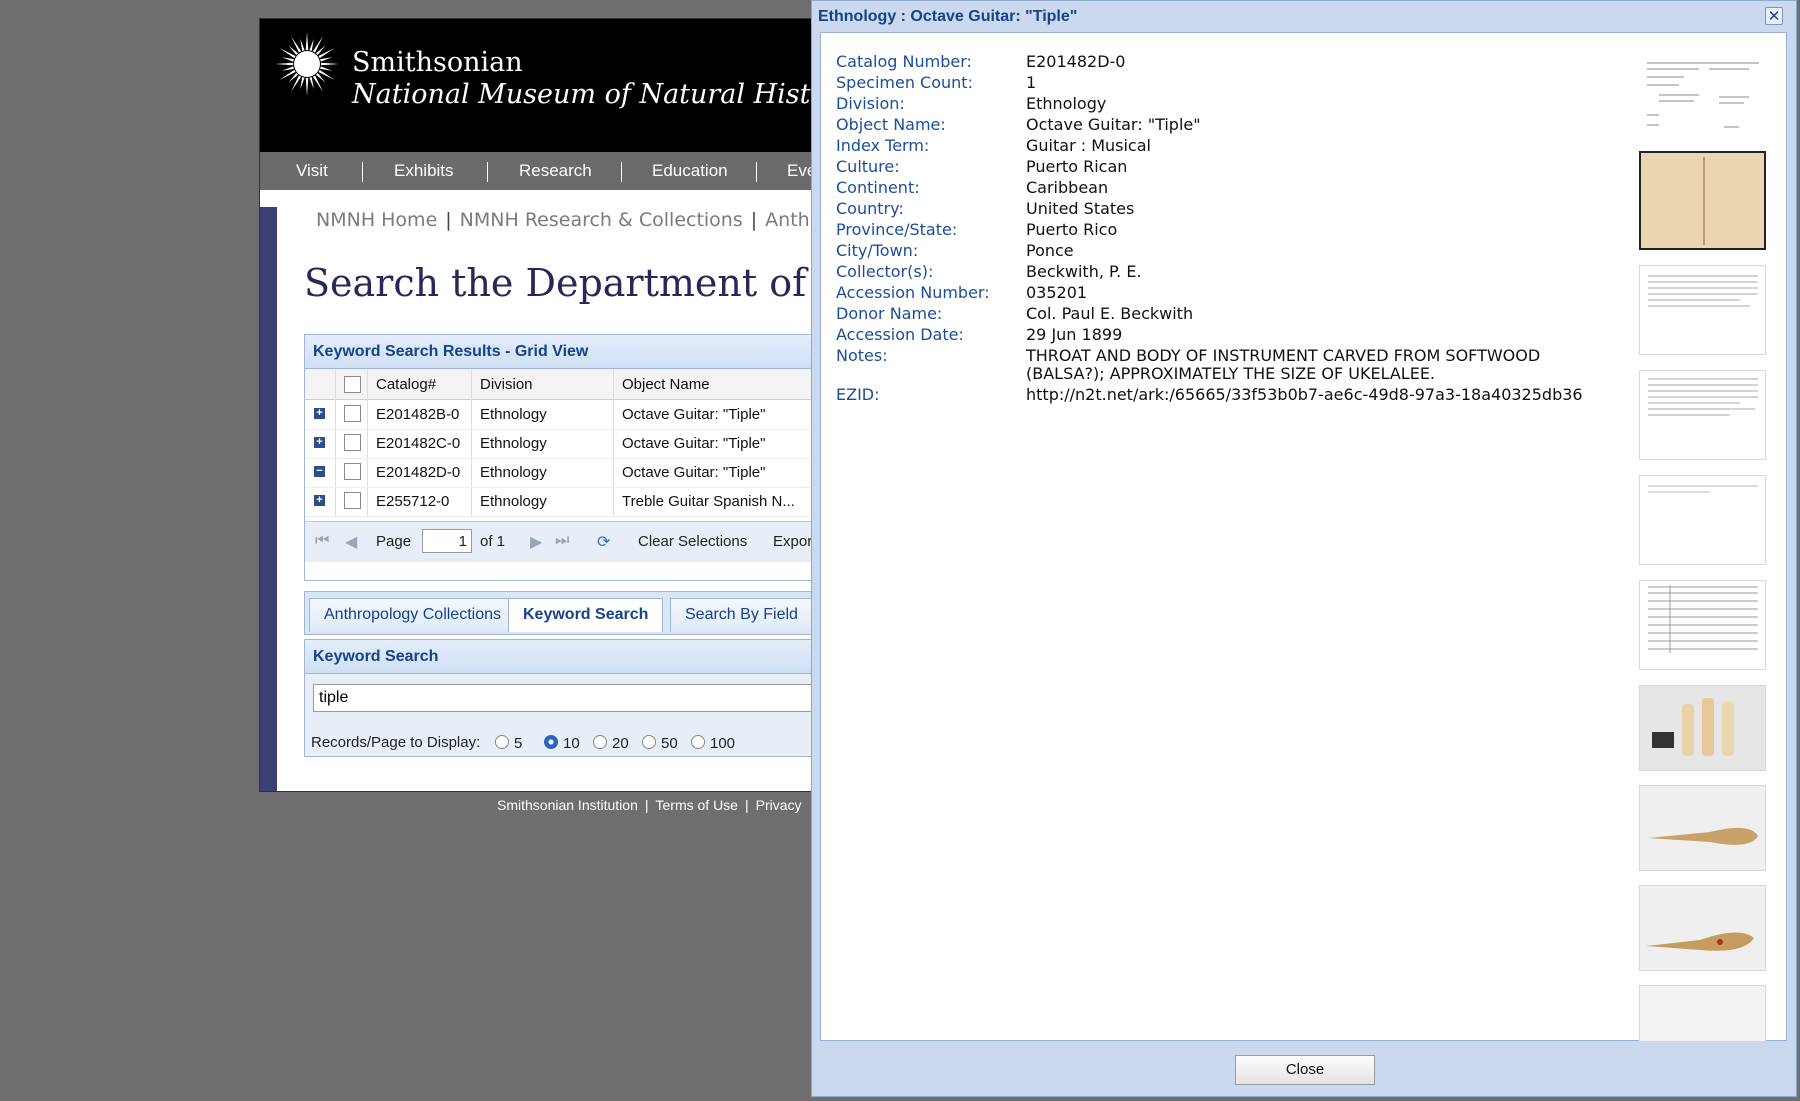 This screenshot has width=1800, height=1101. What do you see at coordinates (666, 384) in the screenshot?
I see `col-object-name: Object Name` at bounding box center [666, 384].